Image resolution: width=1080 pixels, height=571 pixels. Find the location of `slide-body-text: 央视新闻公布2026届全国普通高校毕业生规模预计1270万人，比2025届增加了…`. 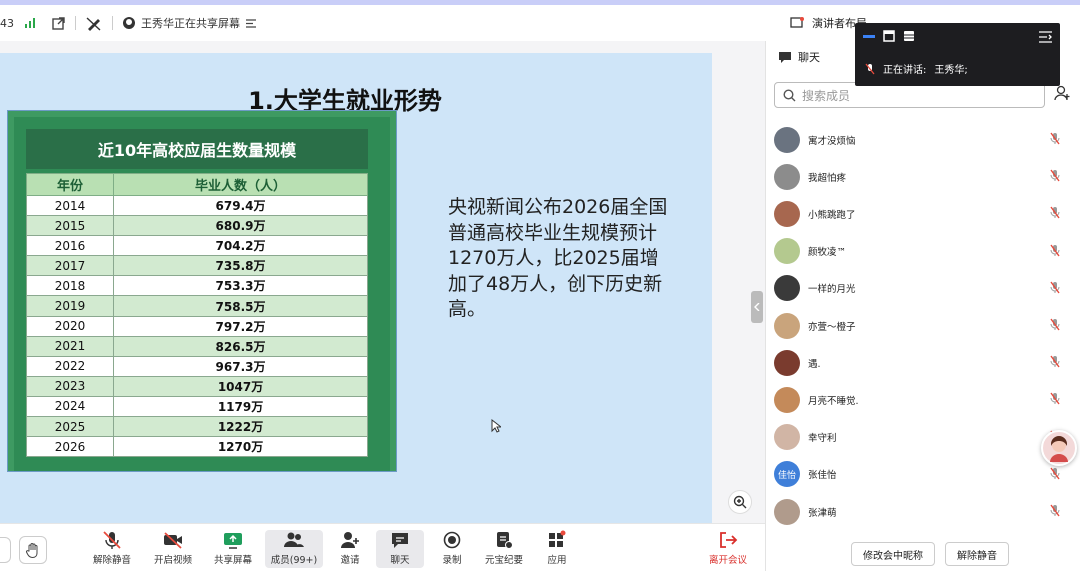

slide-body-text: 央视新闻公布2026届全国普通高校毕业生规模预计1270万人，比2025届增加了… is located at coordinates (558, 258).